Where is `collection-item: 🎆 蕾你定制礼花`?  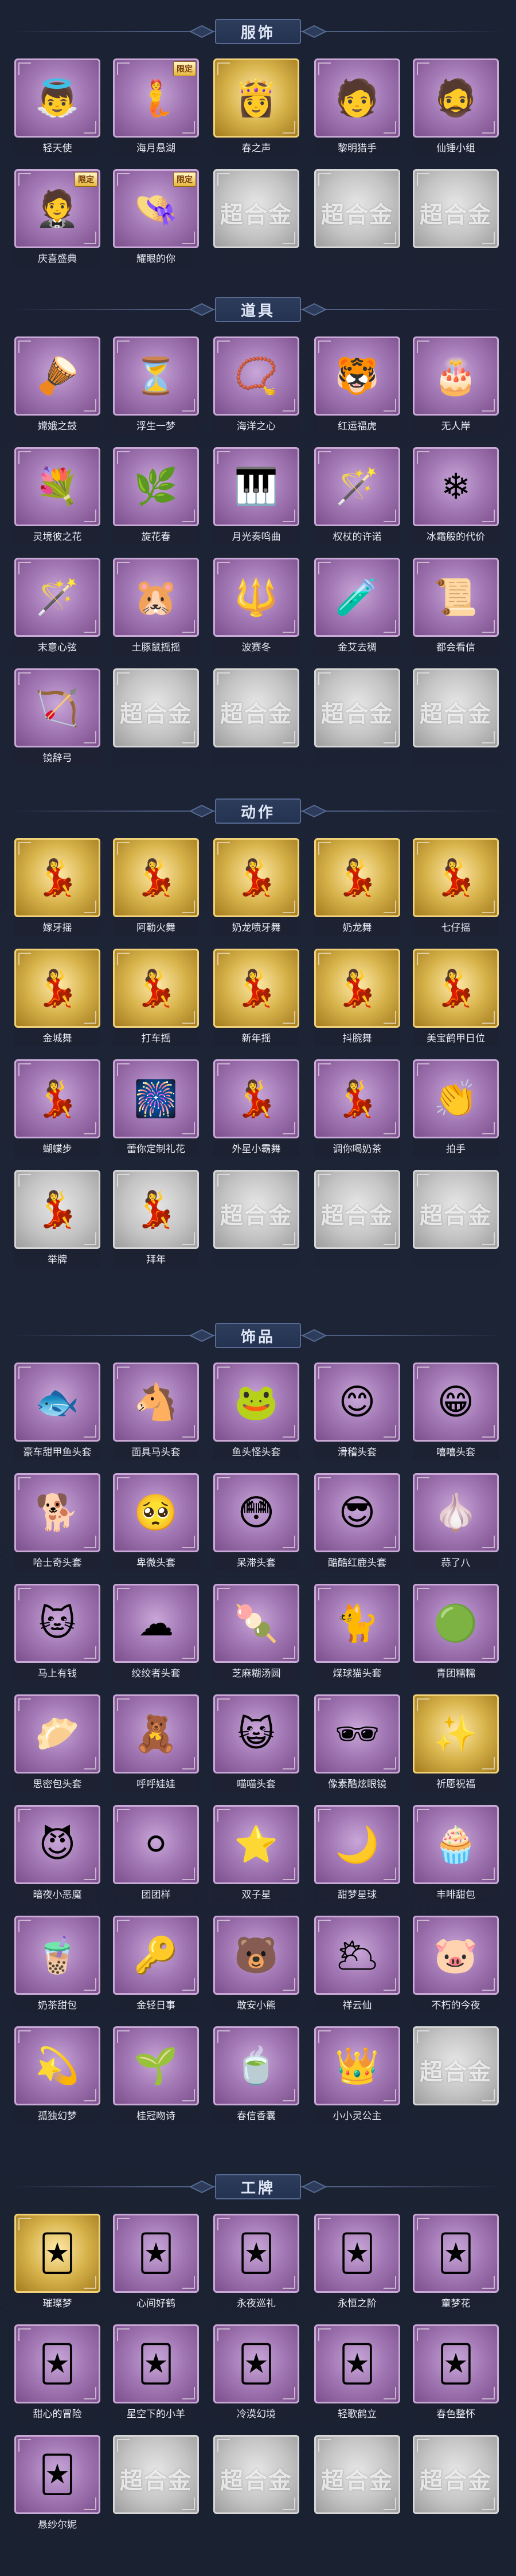
collection-item: 🎆 蕾你定制礼花 is located at coordinates (156, 1108).